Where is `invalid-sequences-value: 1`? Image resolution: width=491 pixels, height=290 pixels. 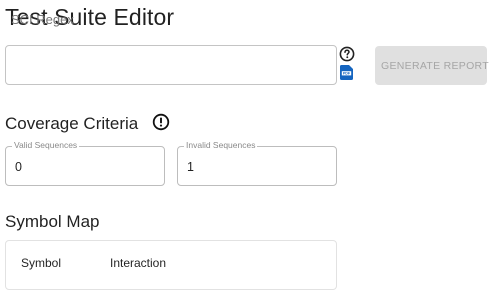
invalid-sequences-value: 1 is located at coordinates (190, 167).